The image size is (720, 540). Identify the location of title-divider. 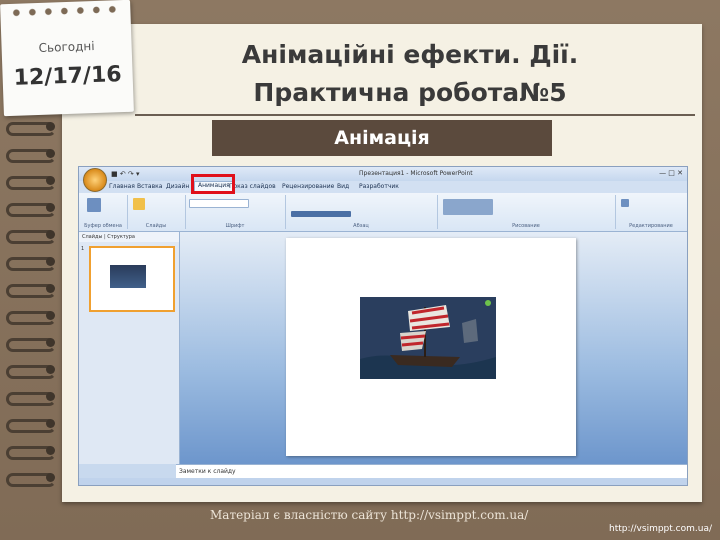
(415, 115).